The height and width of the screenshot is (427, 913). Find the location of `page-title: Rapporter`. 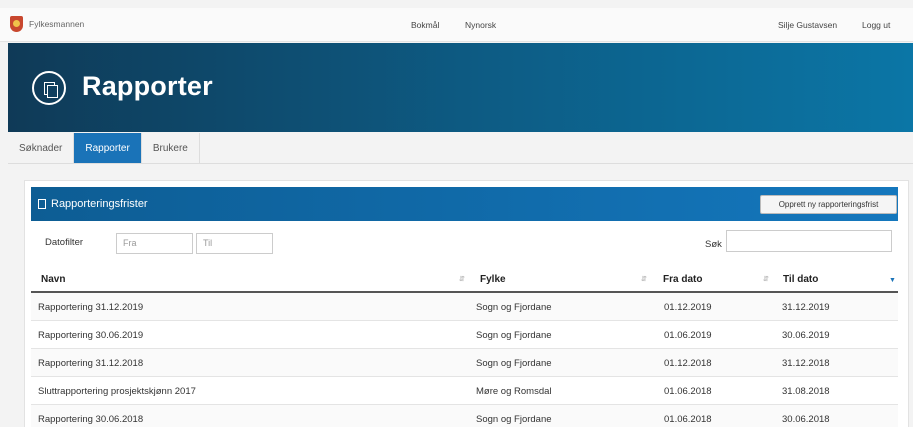

page-title: Rapporter is located at coordinates (147, 86).